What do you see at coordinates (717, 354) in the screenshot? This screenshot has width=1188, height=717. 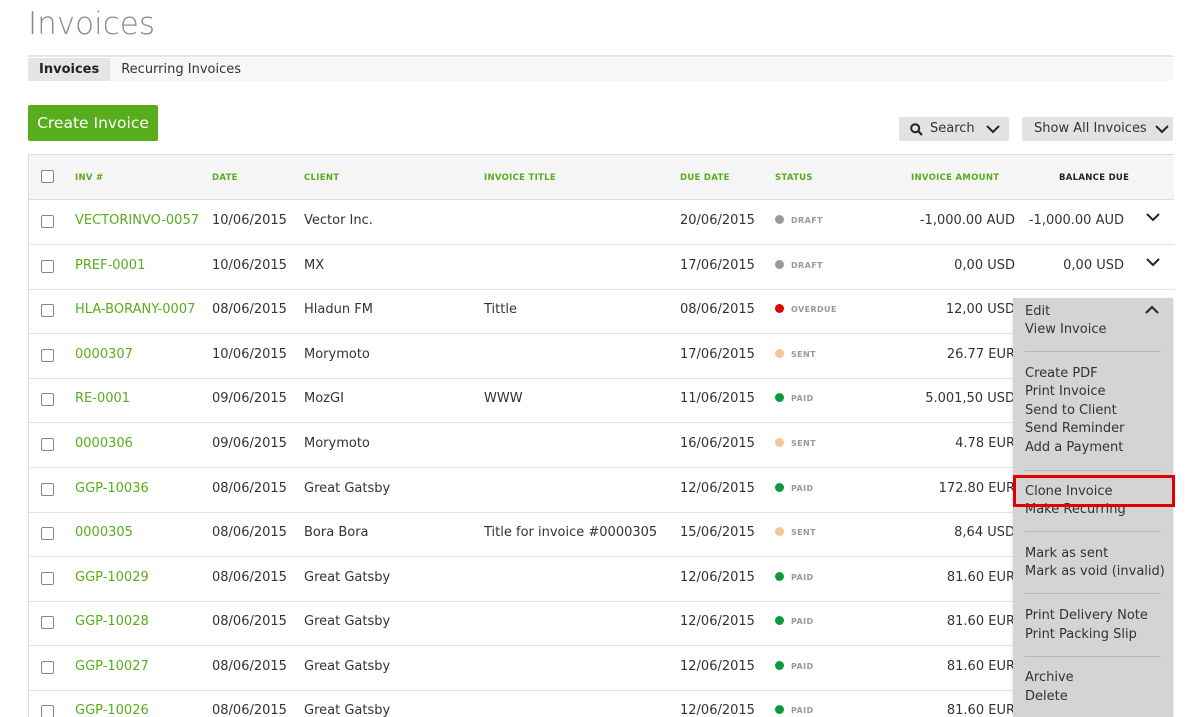 I see `due-date: 17/06/2015` at bounding box center [717, 354].